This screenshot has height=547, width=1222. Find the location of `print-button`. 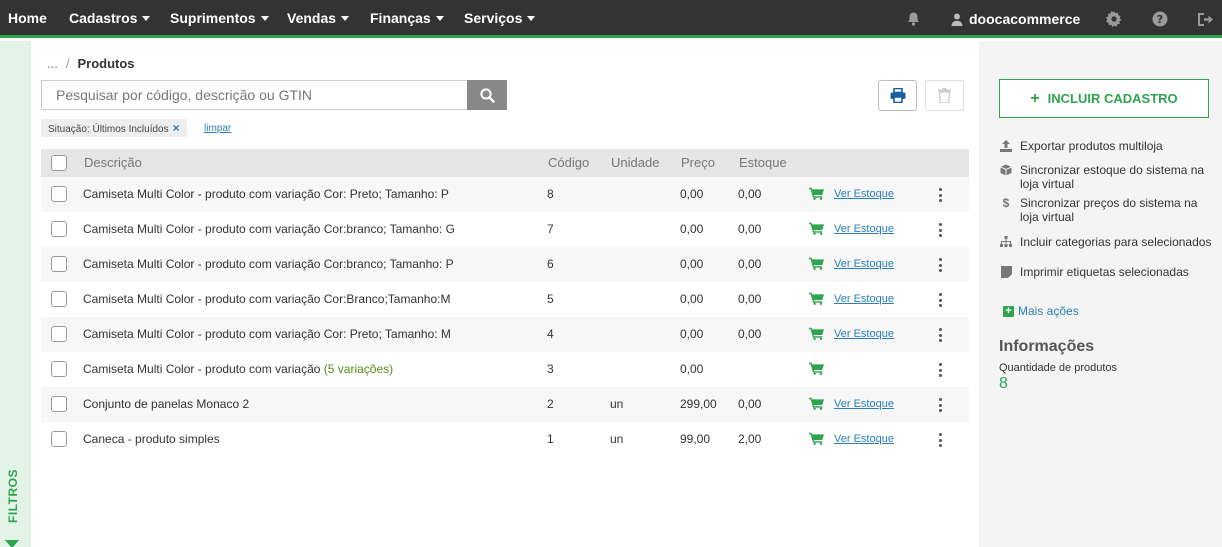

print-button is located at coordinates (897, 95).